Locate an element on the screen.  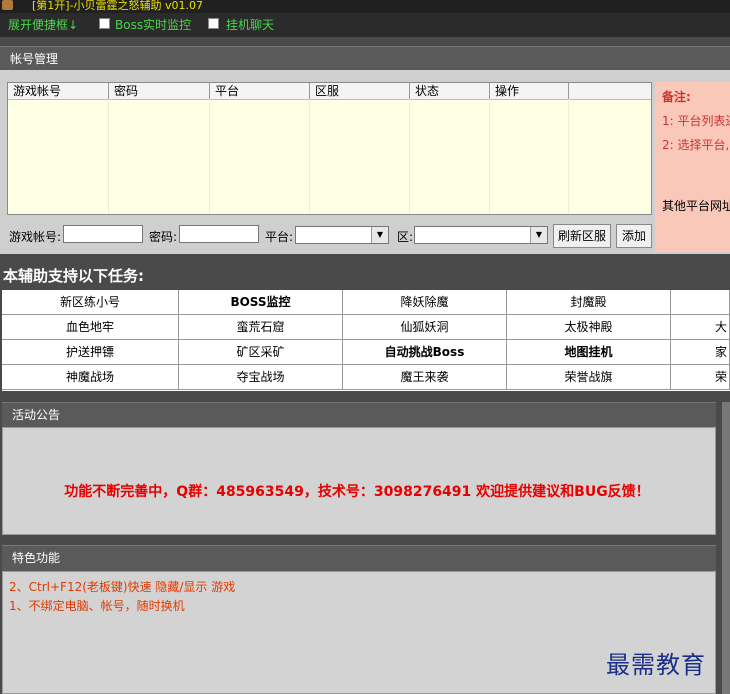
task-cell: 大 is located at coordinates (700, 327).